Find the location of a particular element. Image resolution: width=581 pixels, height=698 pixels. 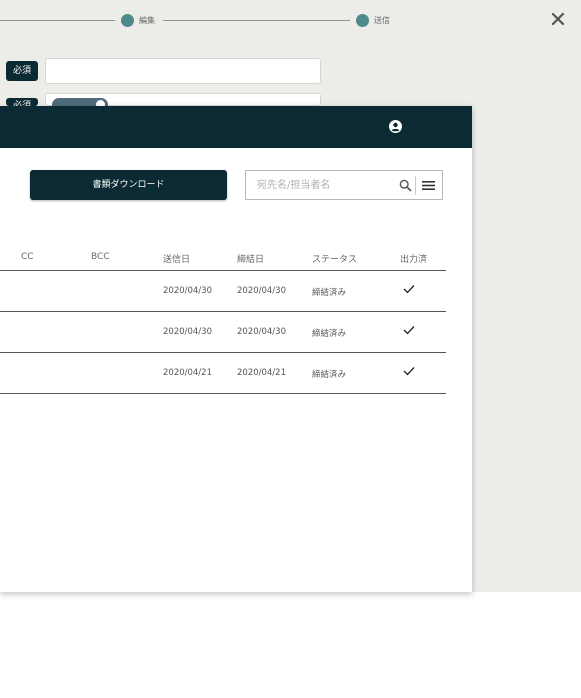

signed-date-cell: 2020/04/21 is located at coordinates (261, 373).